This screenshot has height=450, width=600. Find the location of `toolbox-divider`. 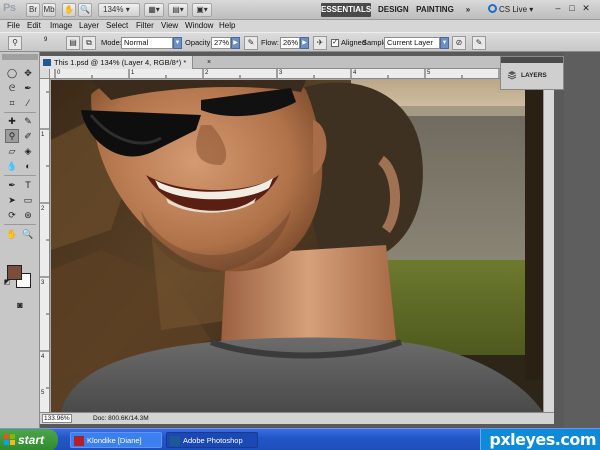

toolbox-divider is located at coordinates (20, 224).